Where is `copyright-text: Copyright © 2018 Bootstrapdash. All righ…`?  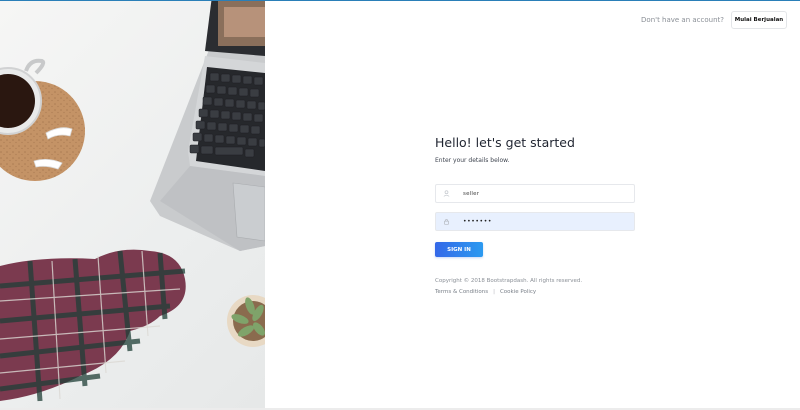 copyright-text: Copyright © 2018 Bootstrapdash. All righ… is located at coordinates (509, 281).